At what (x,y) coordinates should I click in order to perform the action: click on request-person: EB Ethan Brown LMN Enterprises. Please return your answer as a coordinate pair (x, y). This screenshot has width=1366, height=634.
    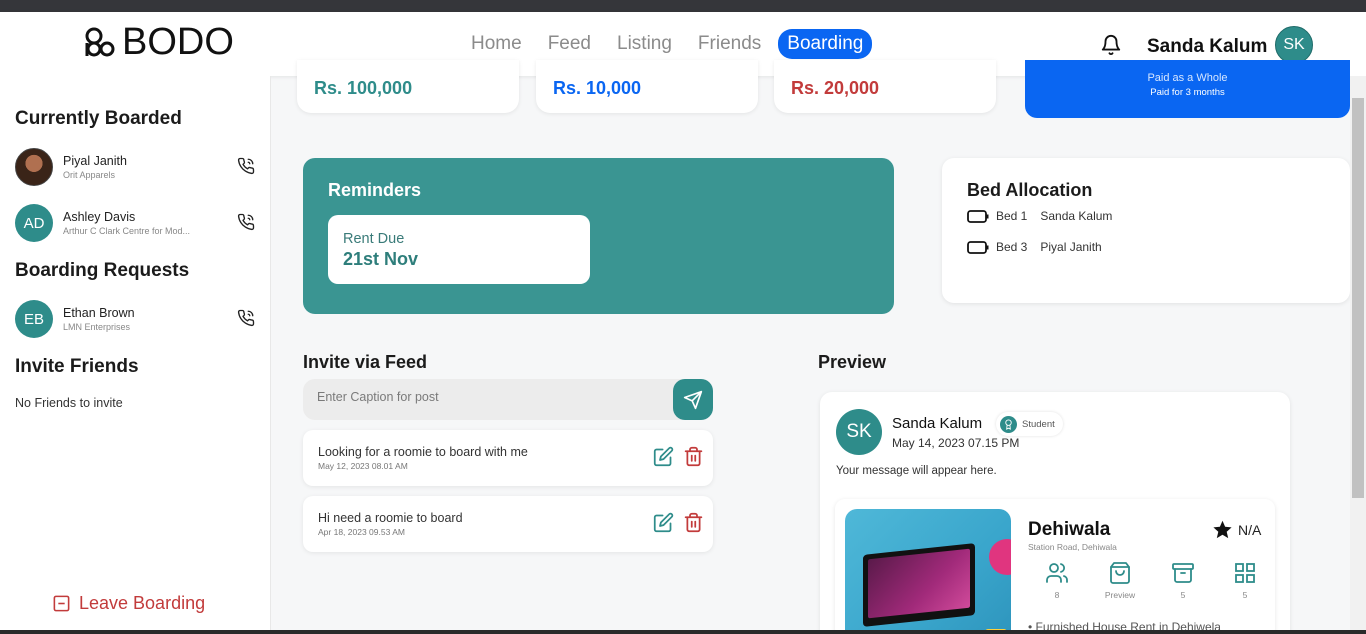
    Looking at the image, I should click on (135, 319).